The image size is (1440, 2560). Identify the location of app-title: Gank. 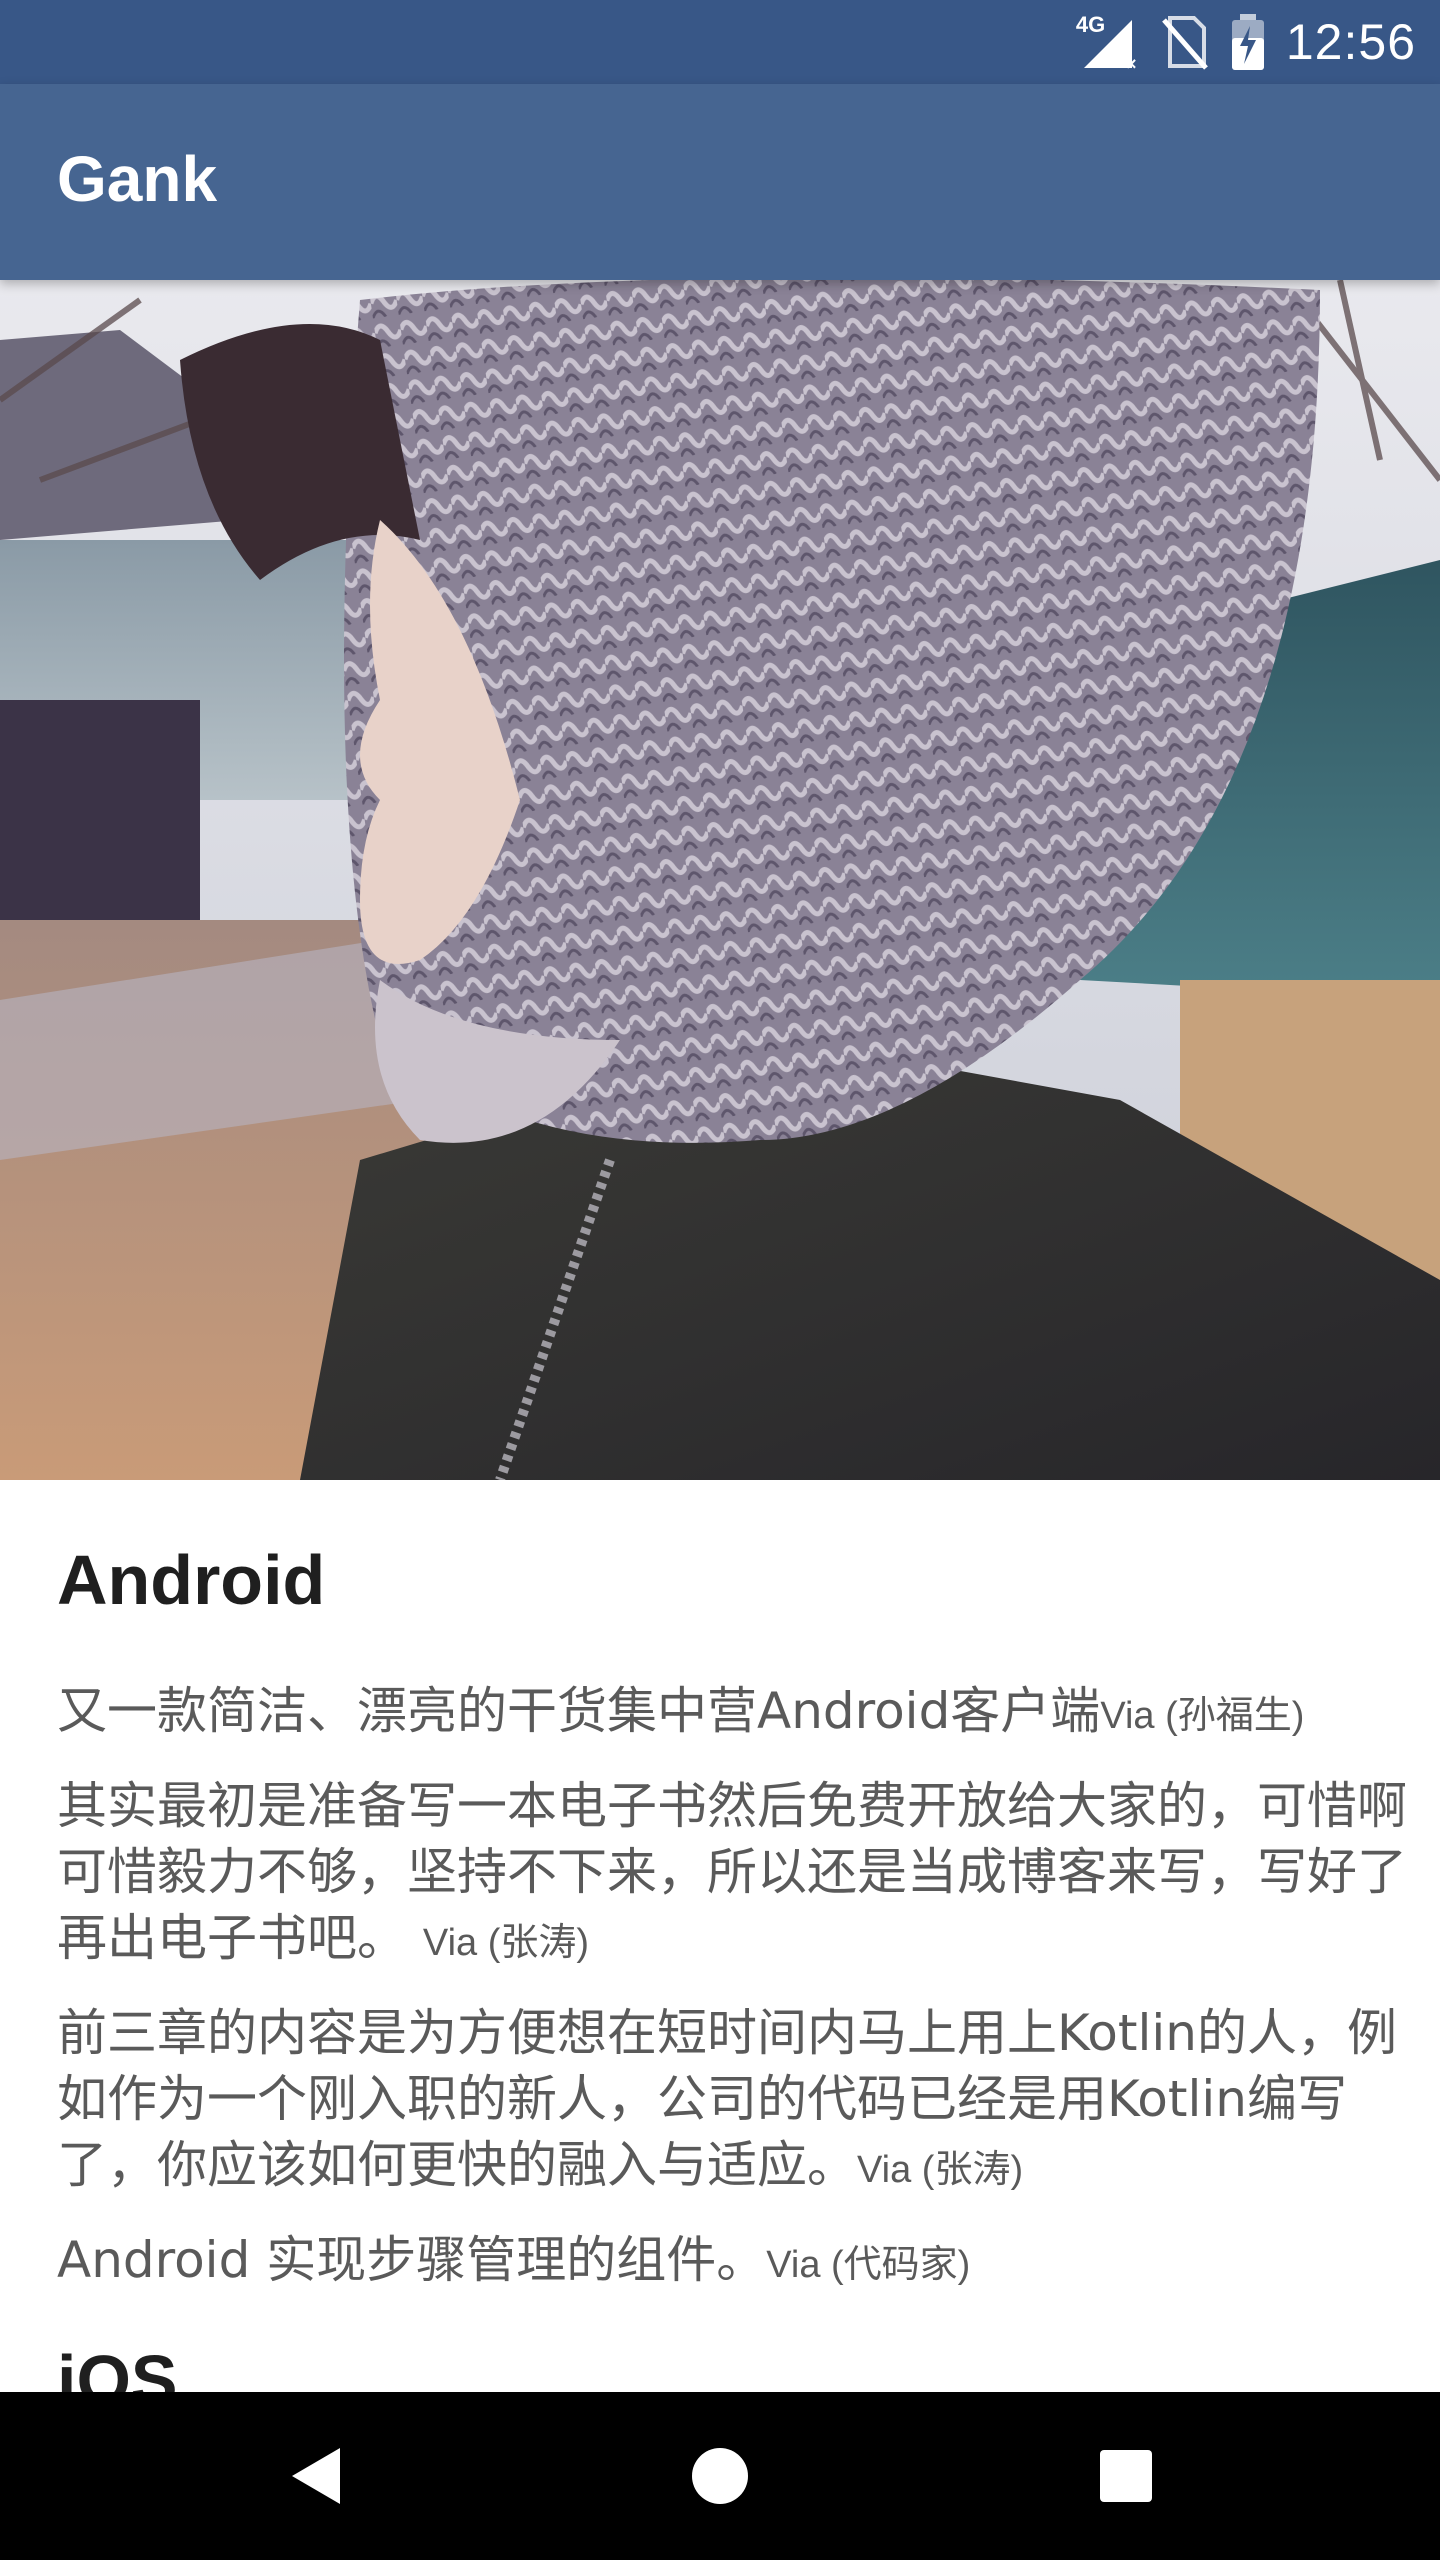
(137, 179).